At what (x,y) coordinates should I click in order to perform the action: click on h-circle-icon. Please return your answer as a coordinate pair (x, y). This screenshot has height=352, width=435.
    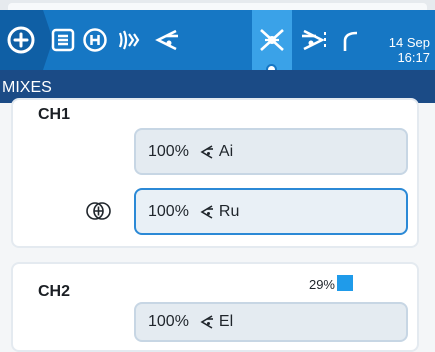
    Looking at the image, I should click on (95, 40).